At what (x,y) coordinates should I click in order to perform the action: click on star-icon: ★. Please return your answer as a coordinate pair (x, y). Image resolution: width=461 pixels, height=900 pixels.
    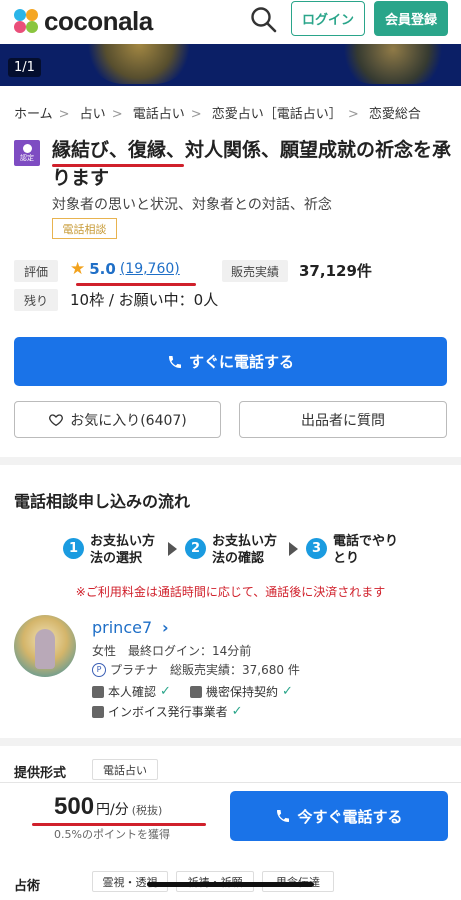
    Looking at the image, I should click on (78, 269).